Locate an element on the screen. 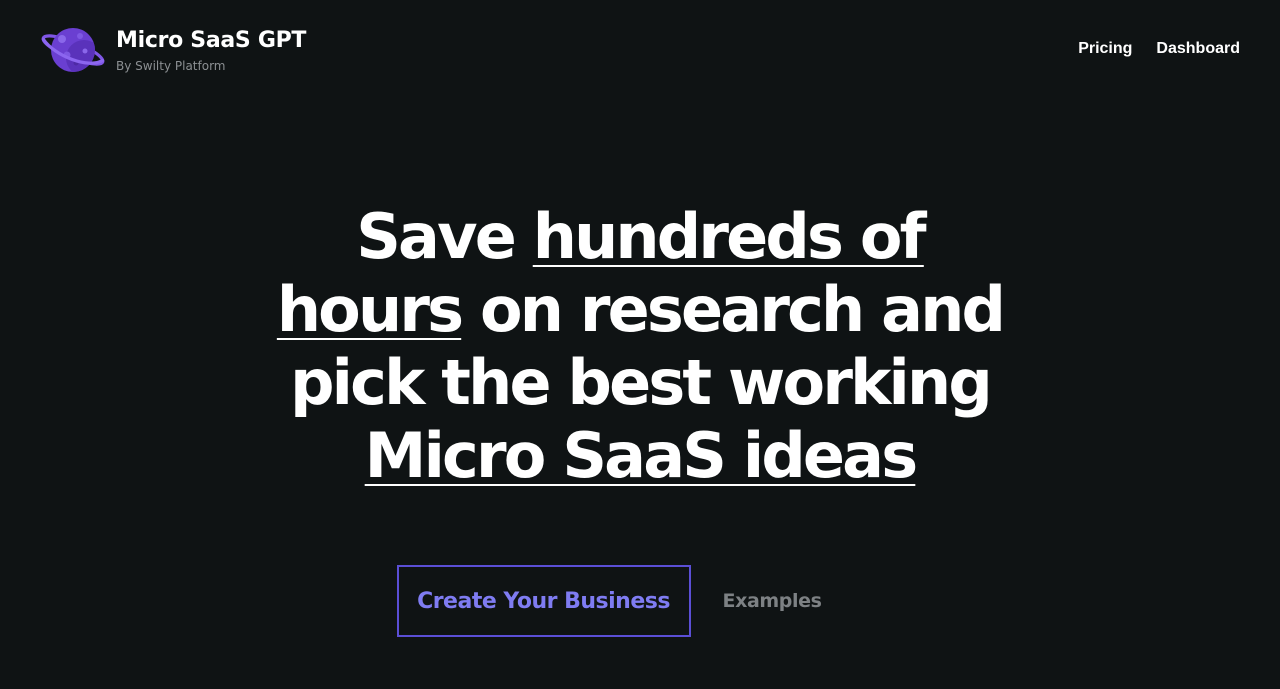 Image resolution: width=1280 pixels, height=689 pixels. brand-home-link: Micro SaaS GPT By Swilty Platform is located at coordinates (173, 50).